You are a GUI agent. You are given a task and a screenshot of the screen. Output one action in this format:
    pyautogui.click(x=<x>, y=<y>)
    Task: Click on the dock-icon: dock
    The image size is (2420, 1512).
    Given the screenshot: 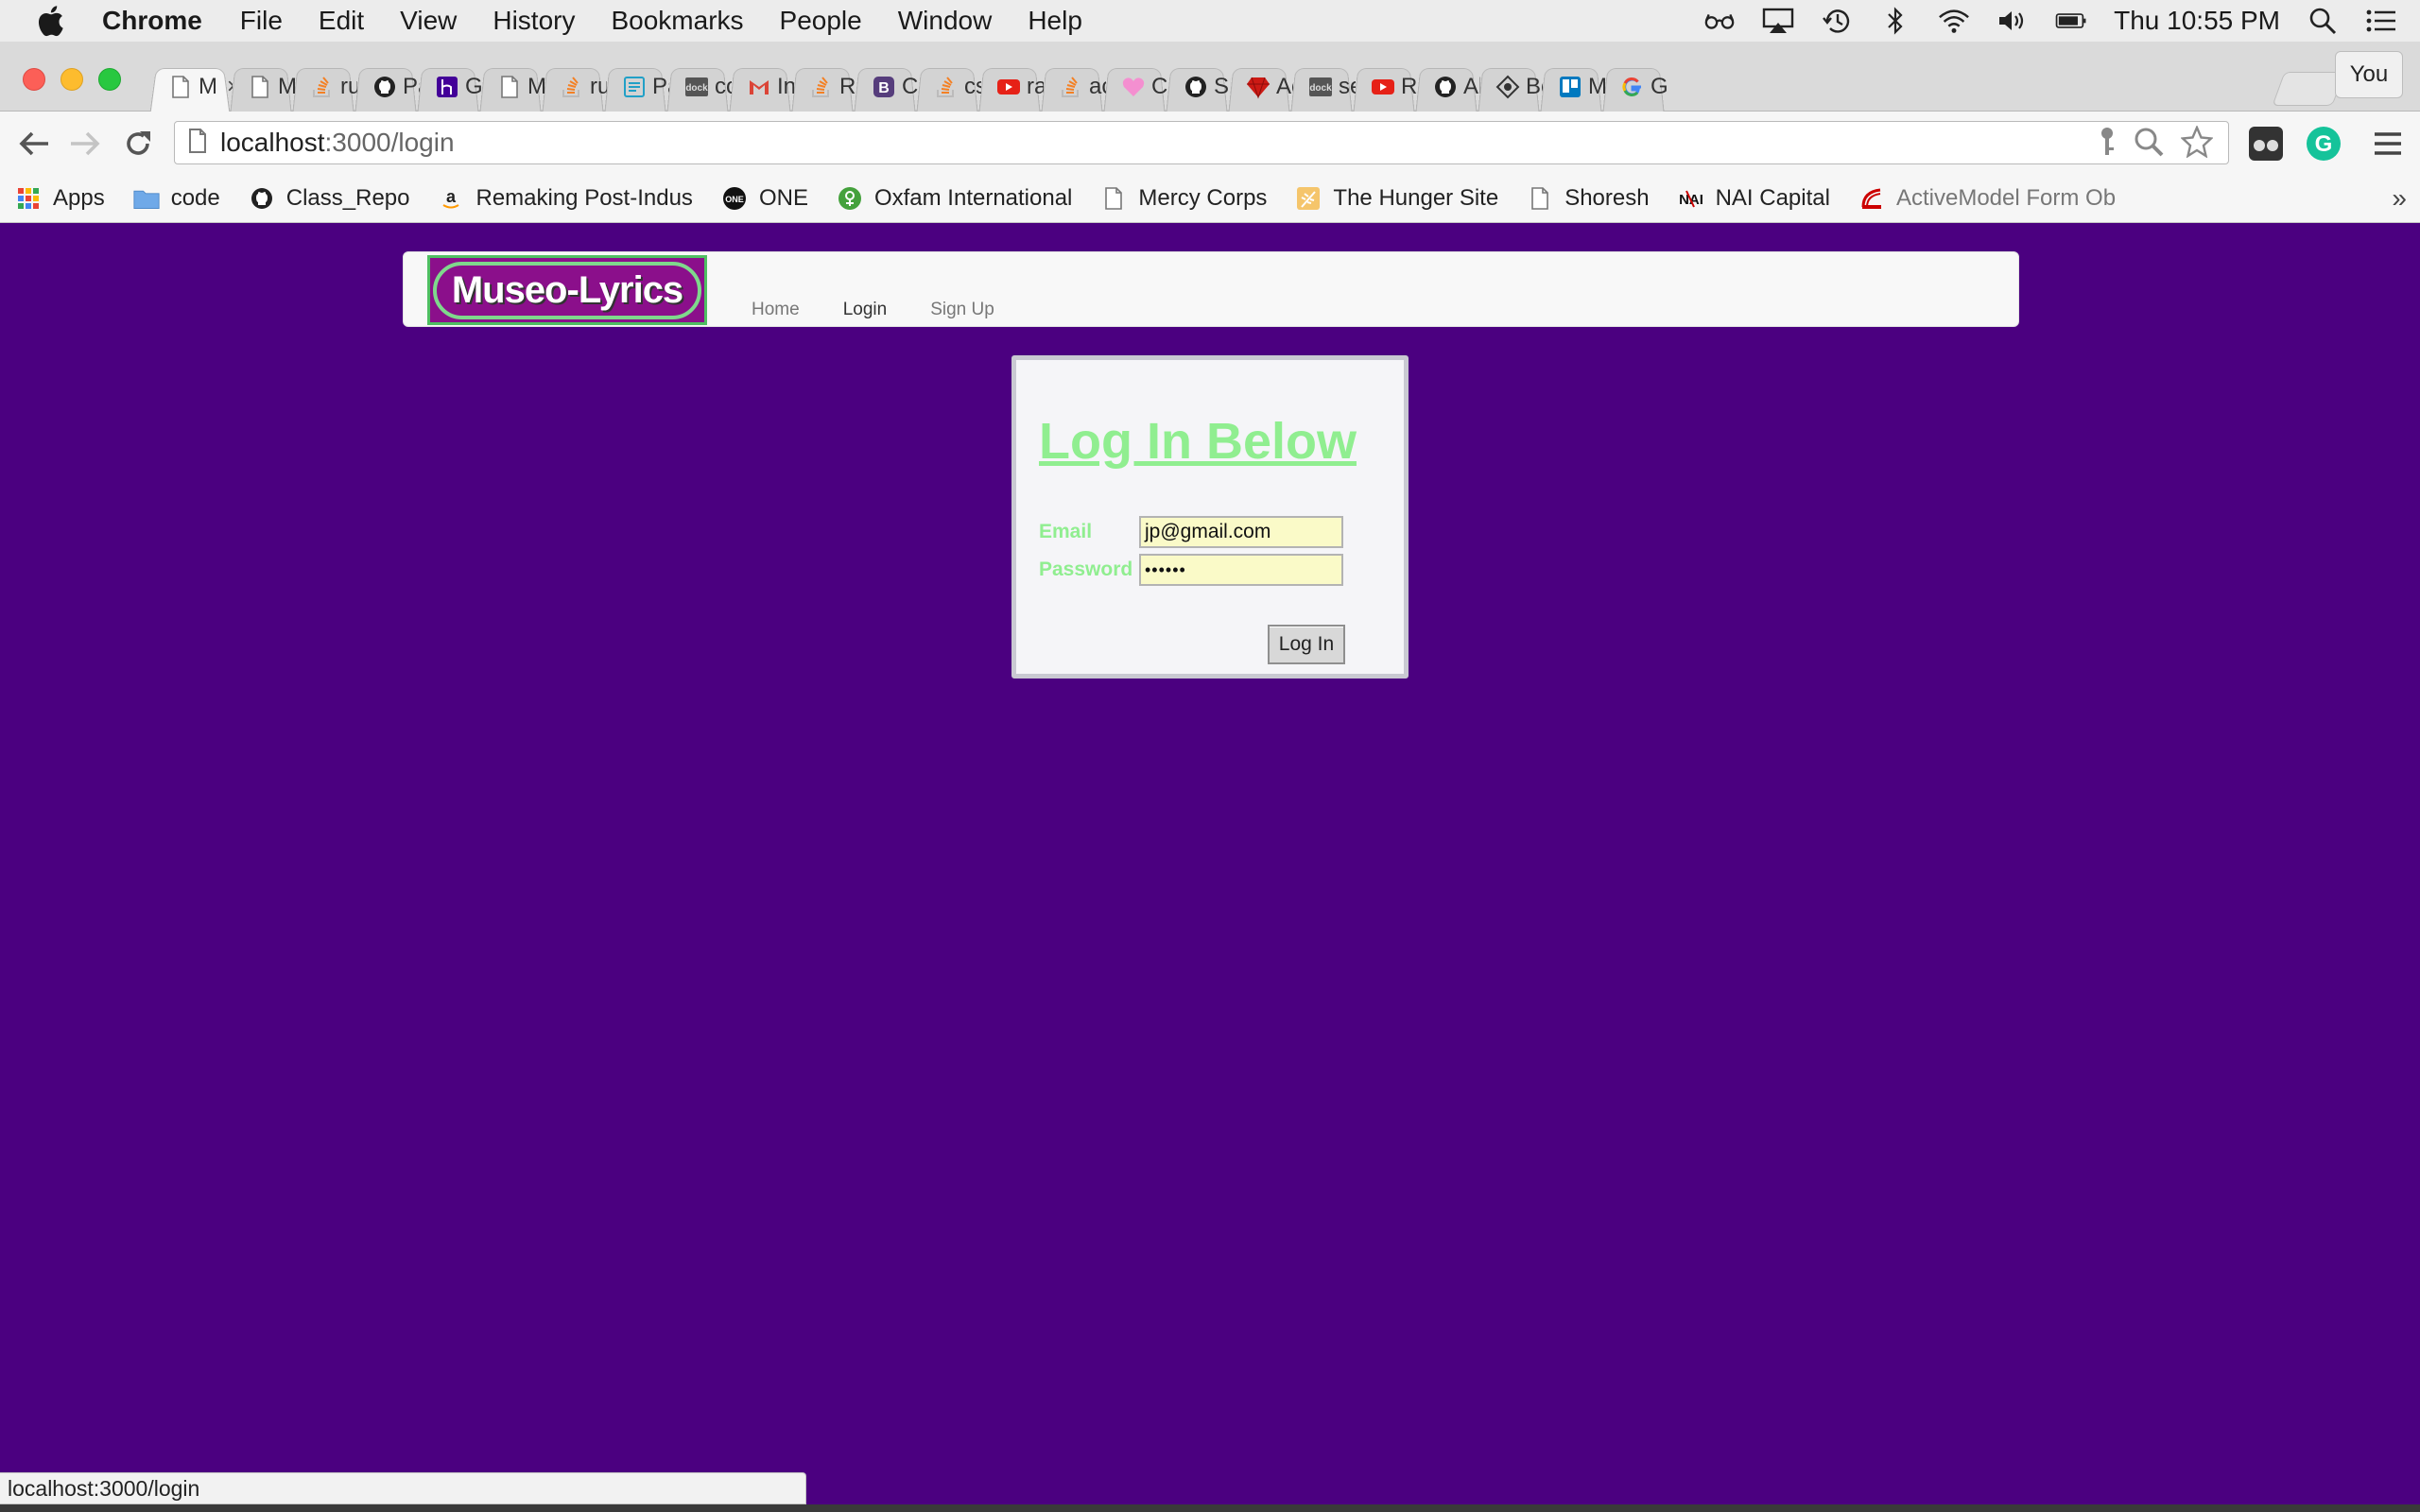 What is the action you would take?
    pyautogui.click(x=696, y=87)
    